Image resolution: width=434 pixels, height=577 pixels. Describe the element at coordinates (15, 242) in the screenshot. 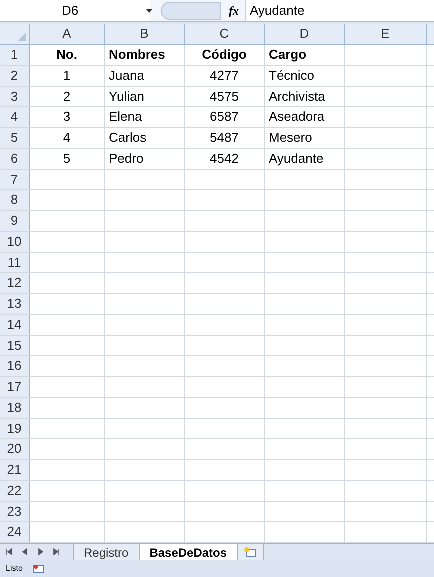

I see `row-header: 10` at that location.